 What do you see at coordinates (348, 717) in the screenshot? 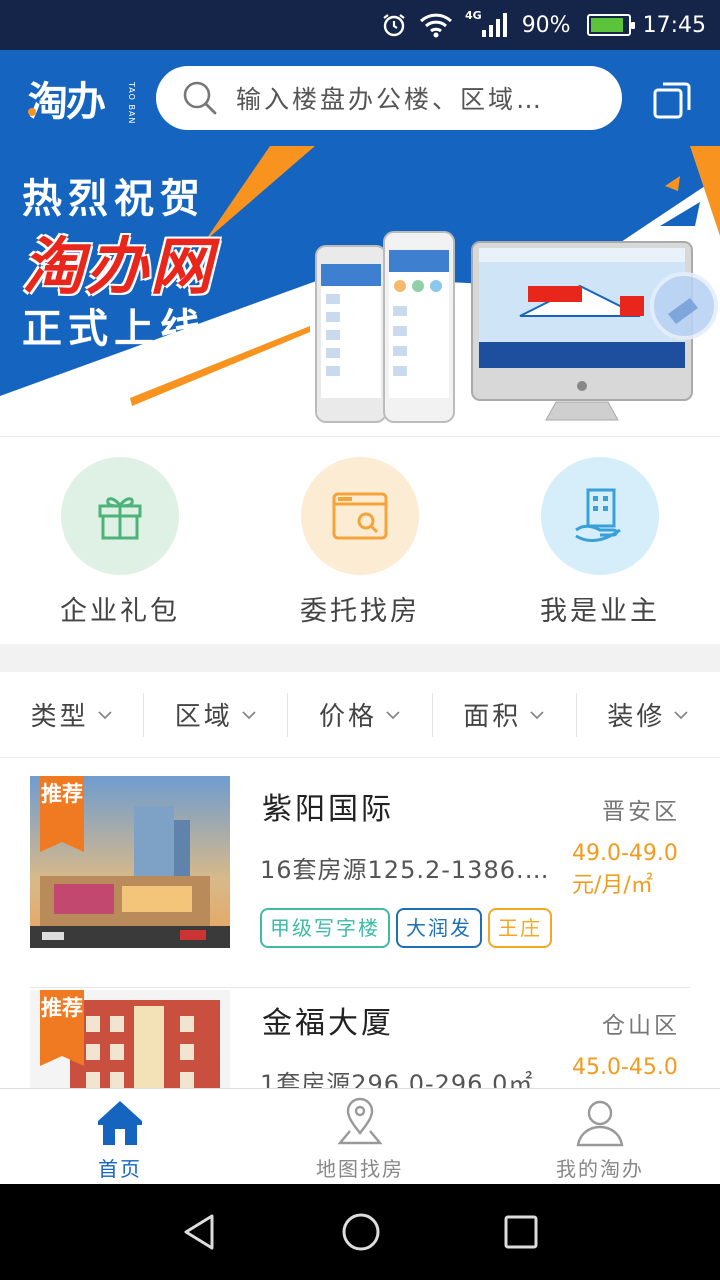
I see `filter-label: 价格` at bounding box center [348, 717].